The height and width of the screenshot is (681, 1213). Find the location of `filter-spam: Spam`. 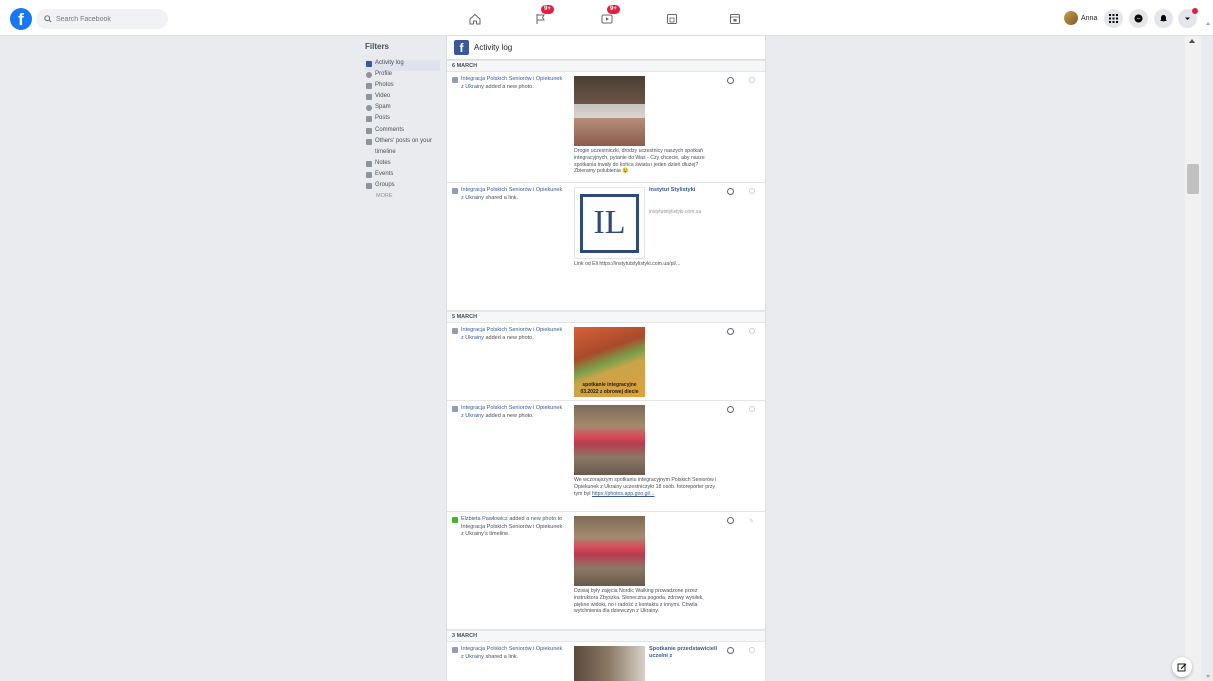

filter-spam: Spam is located at coordinates (402, 109).